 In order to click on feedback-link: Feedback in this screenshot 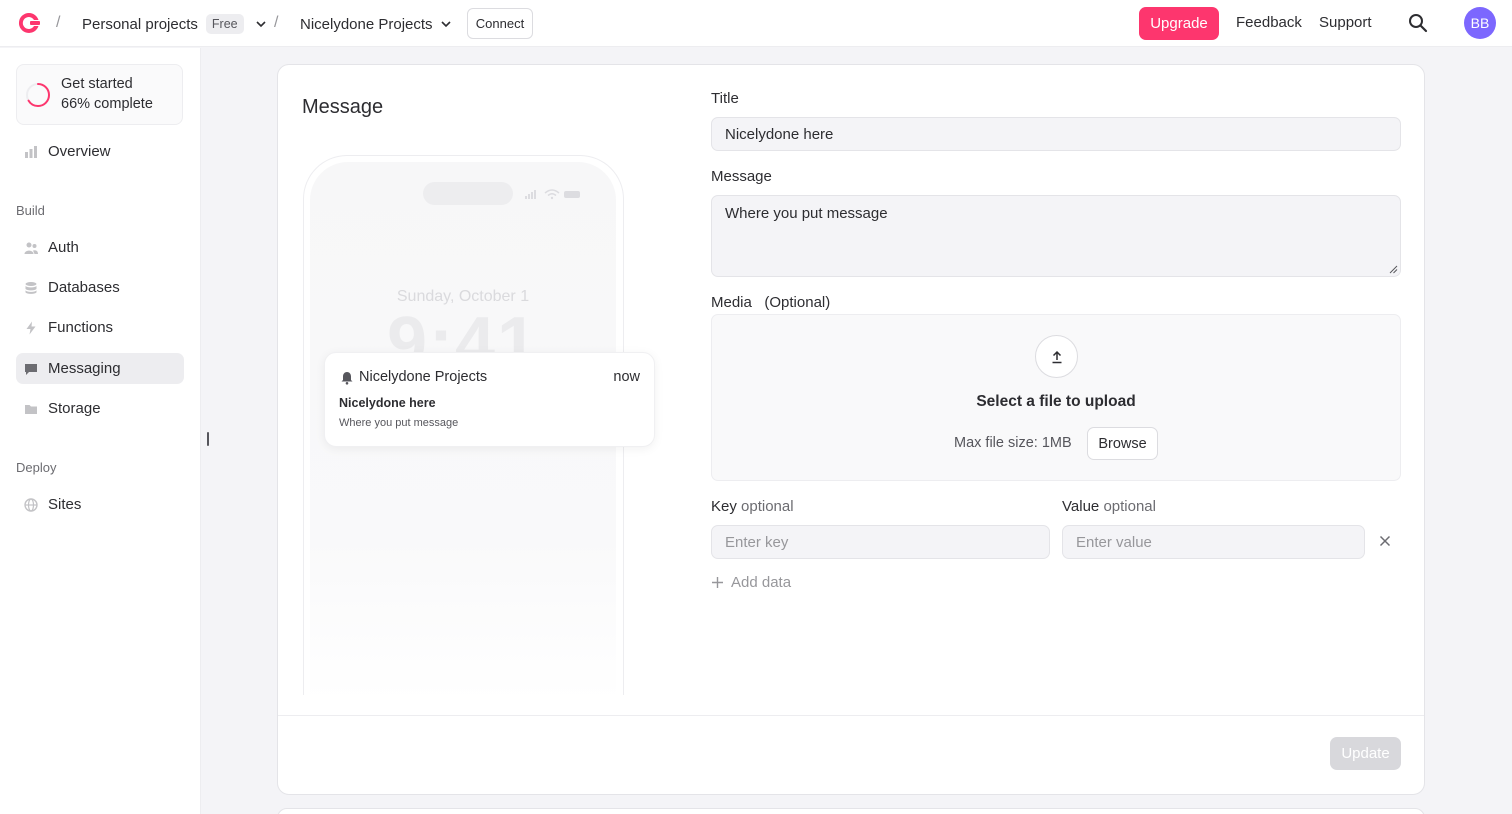, I will do `click(1269, 22)`.